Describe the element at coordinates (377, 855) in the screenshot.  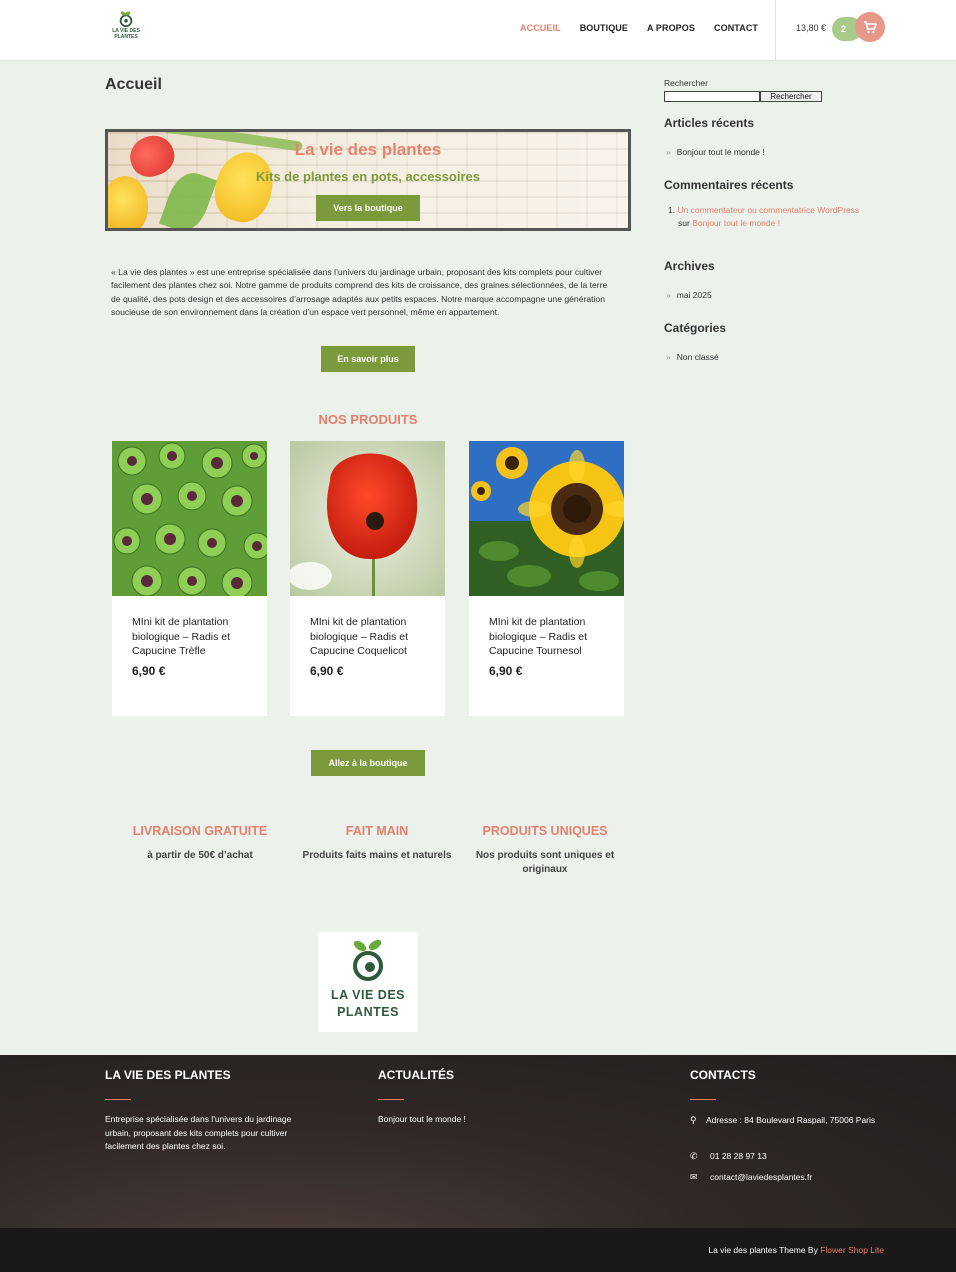
I see `feature-description: Produits faits mains et naturels` at that location.